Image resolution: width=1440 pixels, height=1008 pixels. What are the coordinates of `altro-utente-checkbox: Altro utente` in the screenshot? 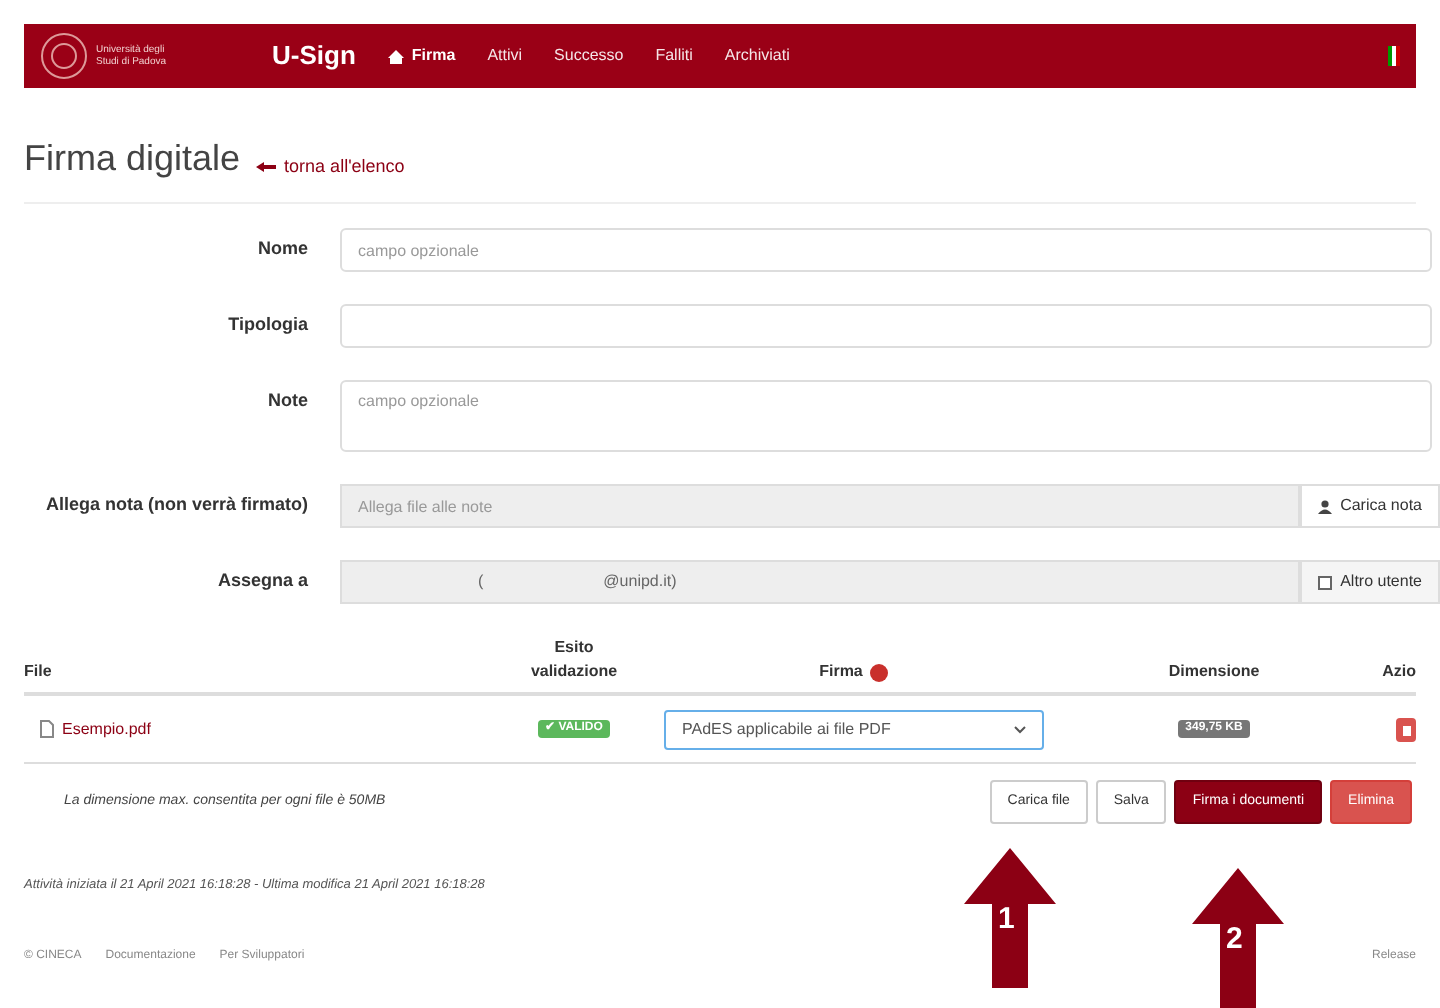 It's located at (1370, 582).